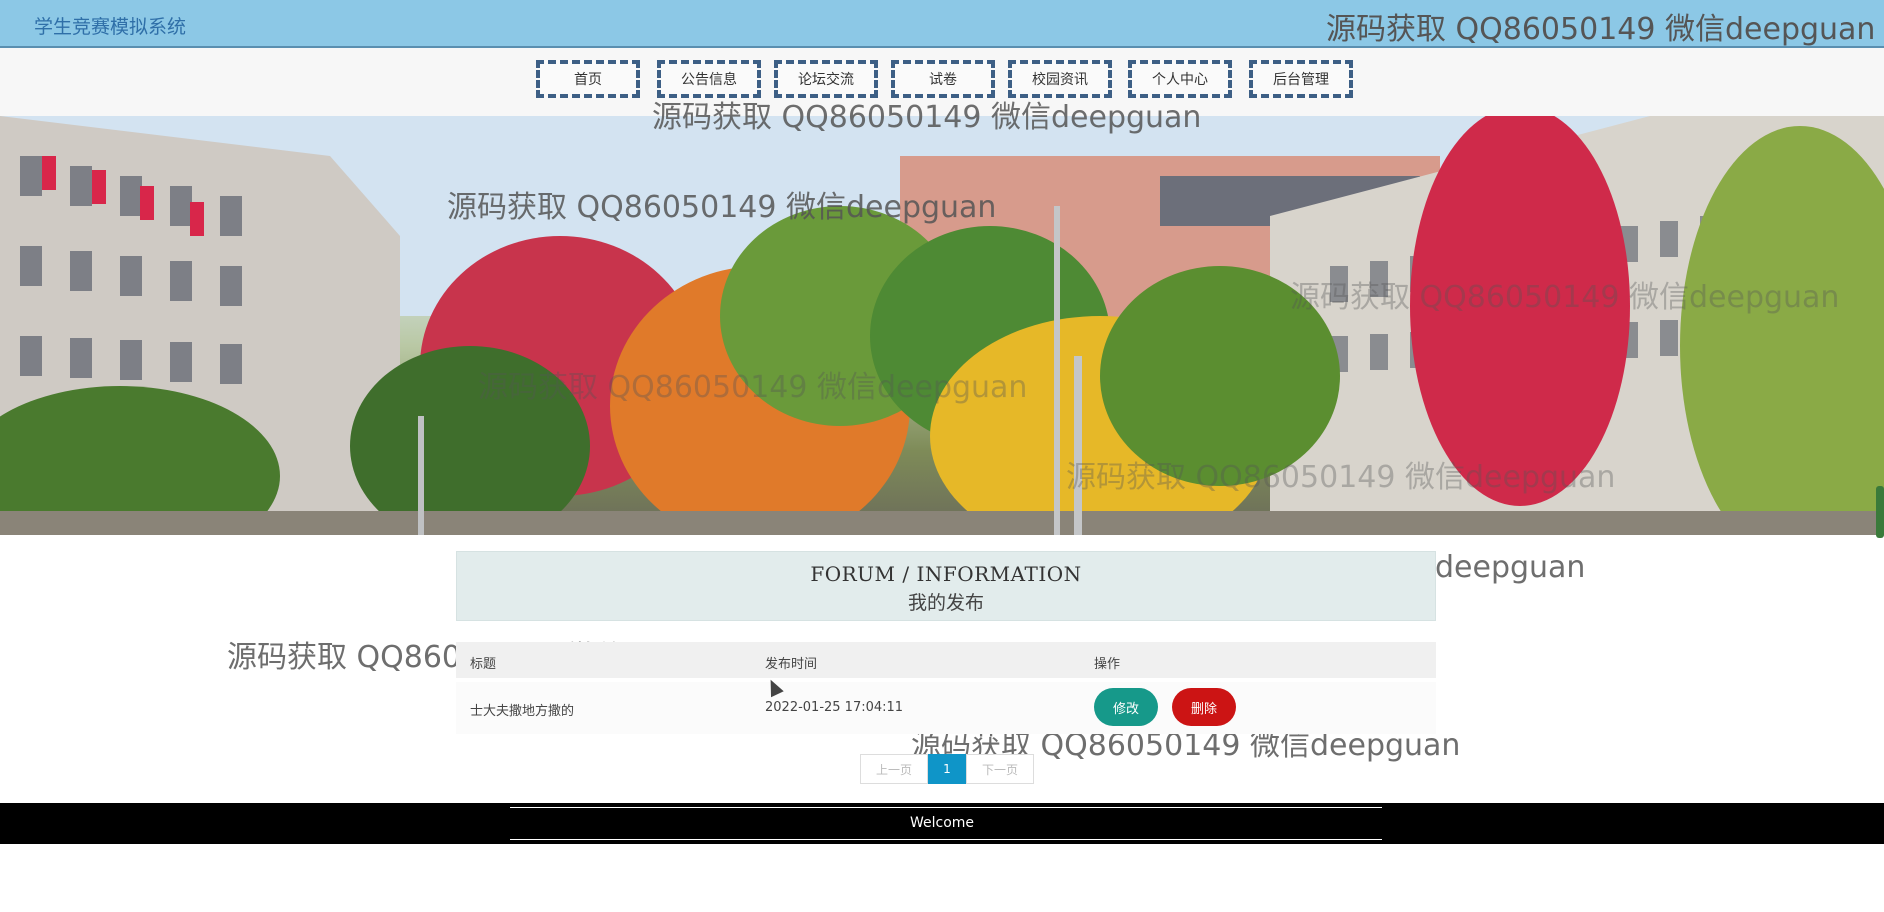 This screenshot has width=1884, height=912. What do you see at coordinates (1301, 79) in the screenshot?
I see `nav-item-admin: 后台管理` at bounding box center [1301, 79].